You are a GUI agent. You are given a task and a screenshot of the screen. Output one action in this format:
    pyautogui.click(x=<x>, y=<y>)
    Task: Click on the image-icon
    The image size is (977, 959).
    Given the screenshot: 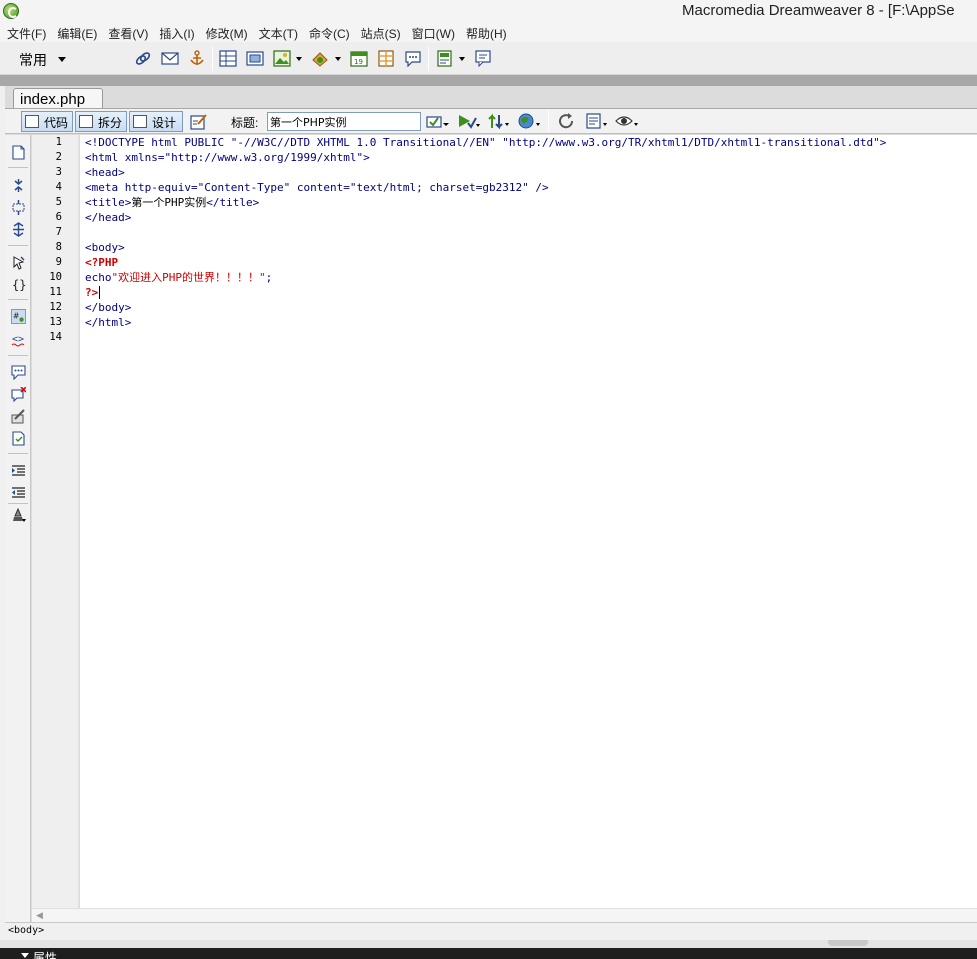 What is the action you would take?
    pyautogui.click(x=282, y=58)
    